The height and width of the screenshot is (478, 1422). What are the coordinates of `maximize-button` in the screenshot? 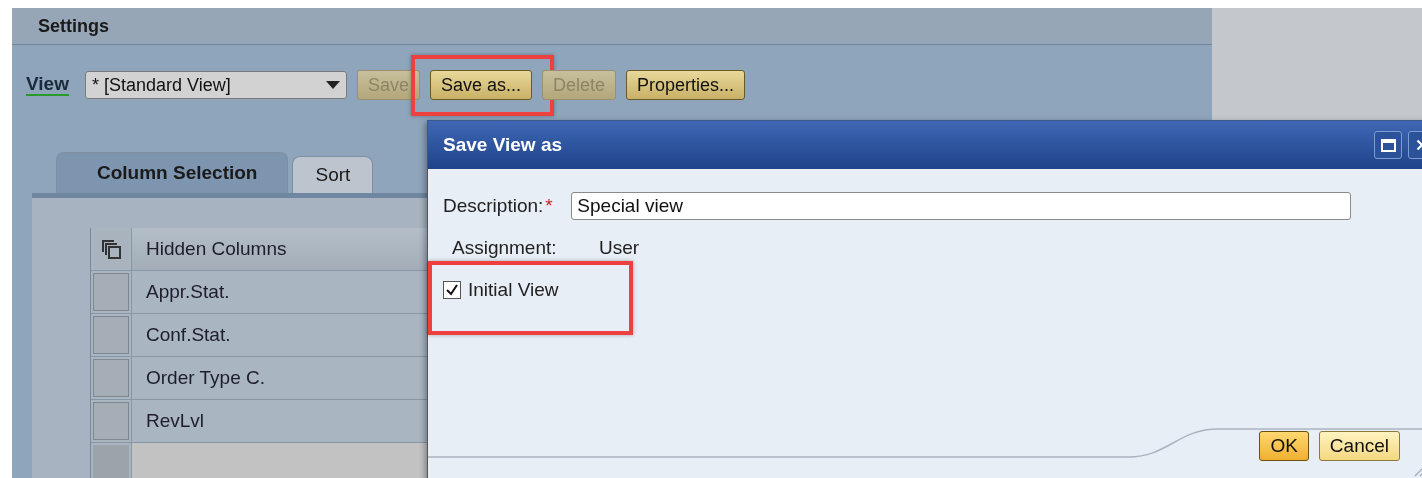 It's located at (1388, 145).